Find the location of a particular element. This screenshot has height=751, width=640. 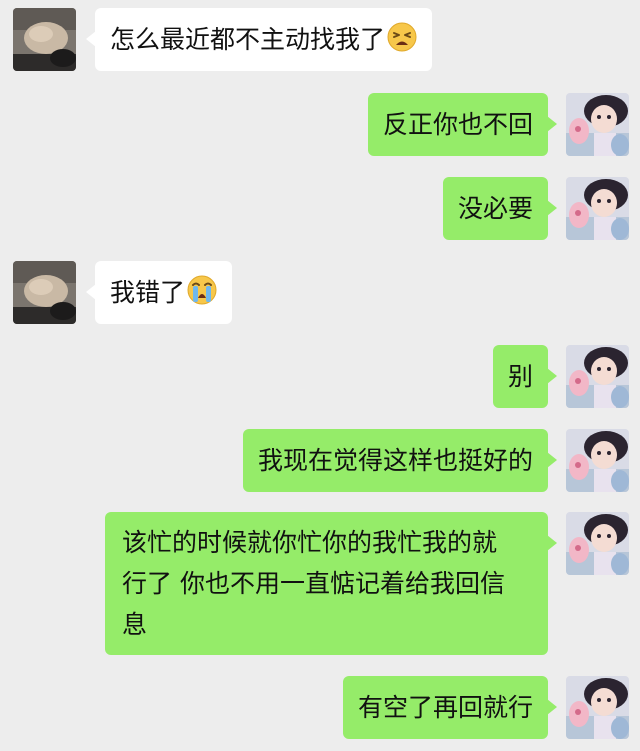

outgoing-message-bubble: 反正你也不回 is located at coordinates (462, 124).